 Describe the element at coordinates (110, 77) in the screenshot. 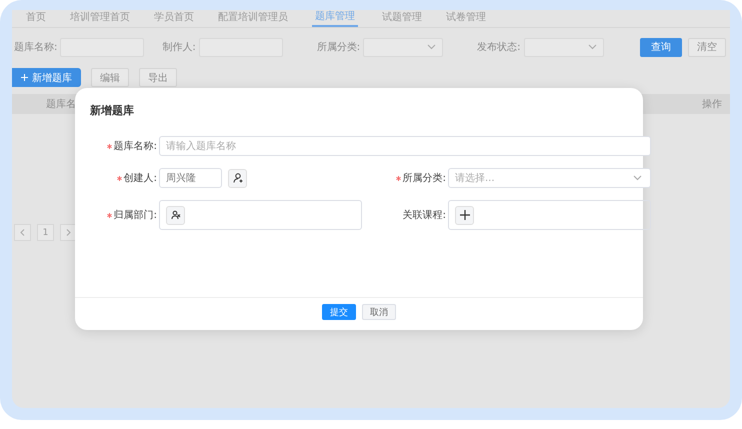

I see `toolbar-button: 编辑` at that location.